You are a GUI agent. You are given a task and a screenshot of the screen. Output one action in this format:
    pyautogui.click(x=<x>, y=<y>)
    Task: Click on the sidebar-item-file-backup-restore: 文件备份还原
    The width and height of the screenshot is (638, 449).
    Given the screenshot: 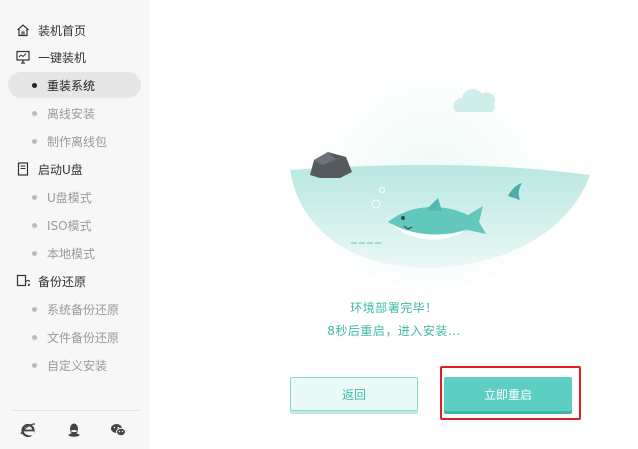 What is the action you would take?
    pyautogui.click(x=74, y=337)
    